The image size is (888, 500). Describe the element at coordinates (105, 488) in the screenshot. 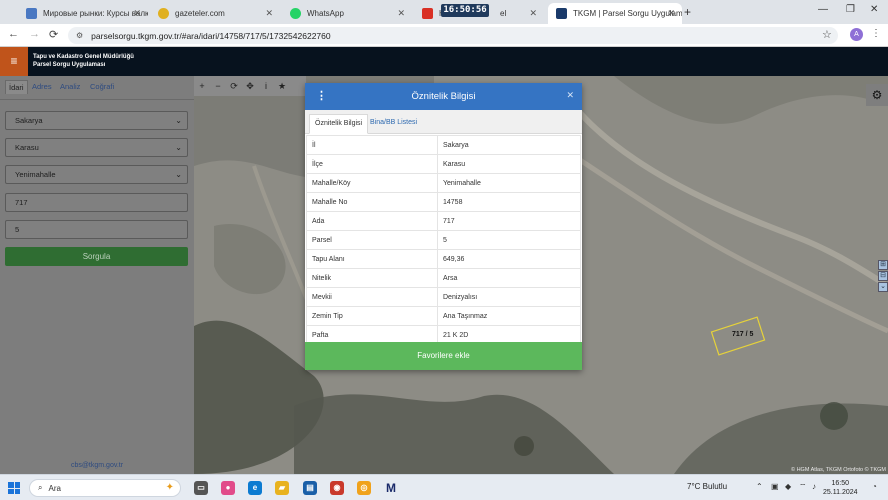

I see `taskbar-search: ⌕ Ara ✦` at that location.